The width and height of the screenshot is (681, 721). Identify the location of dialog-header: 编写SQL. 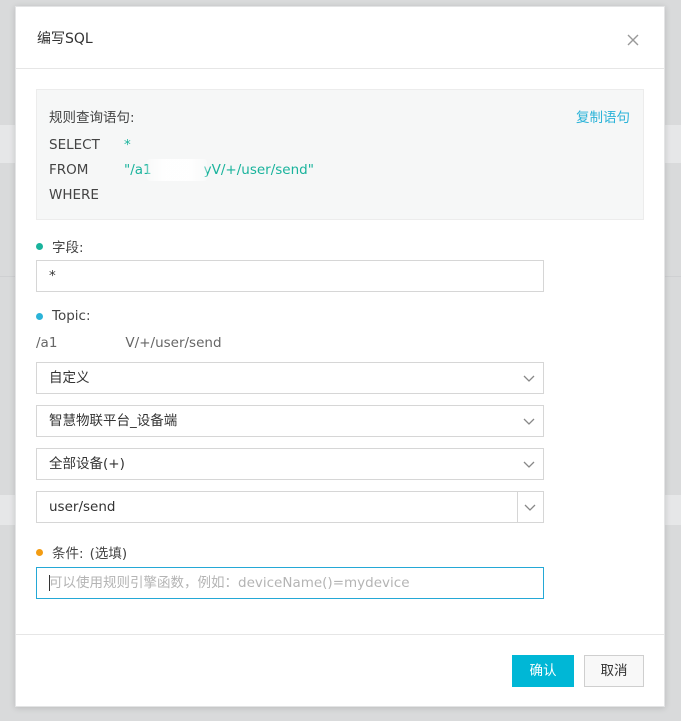
(340, 38).